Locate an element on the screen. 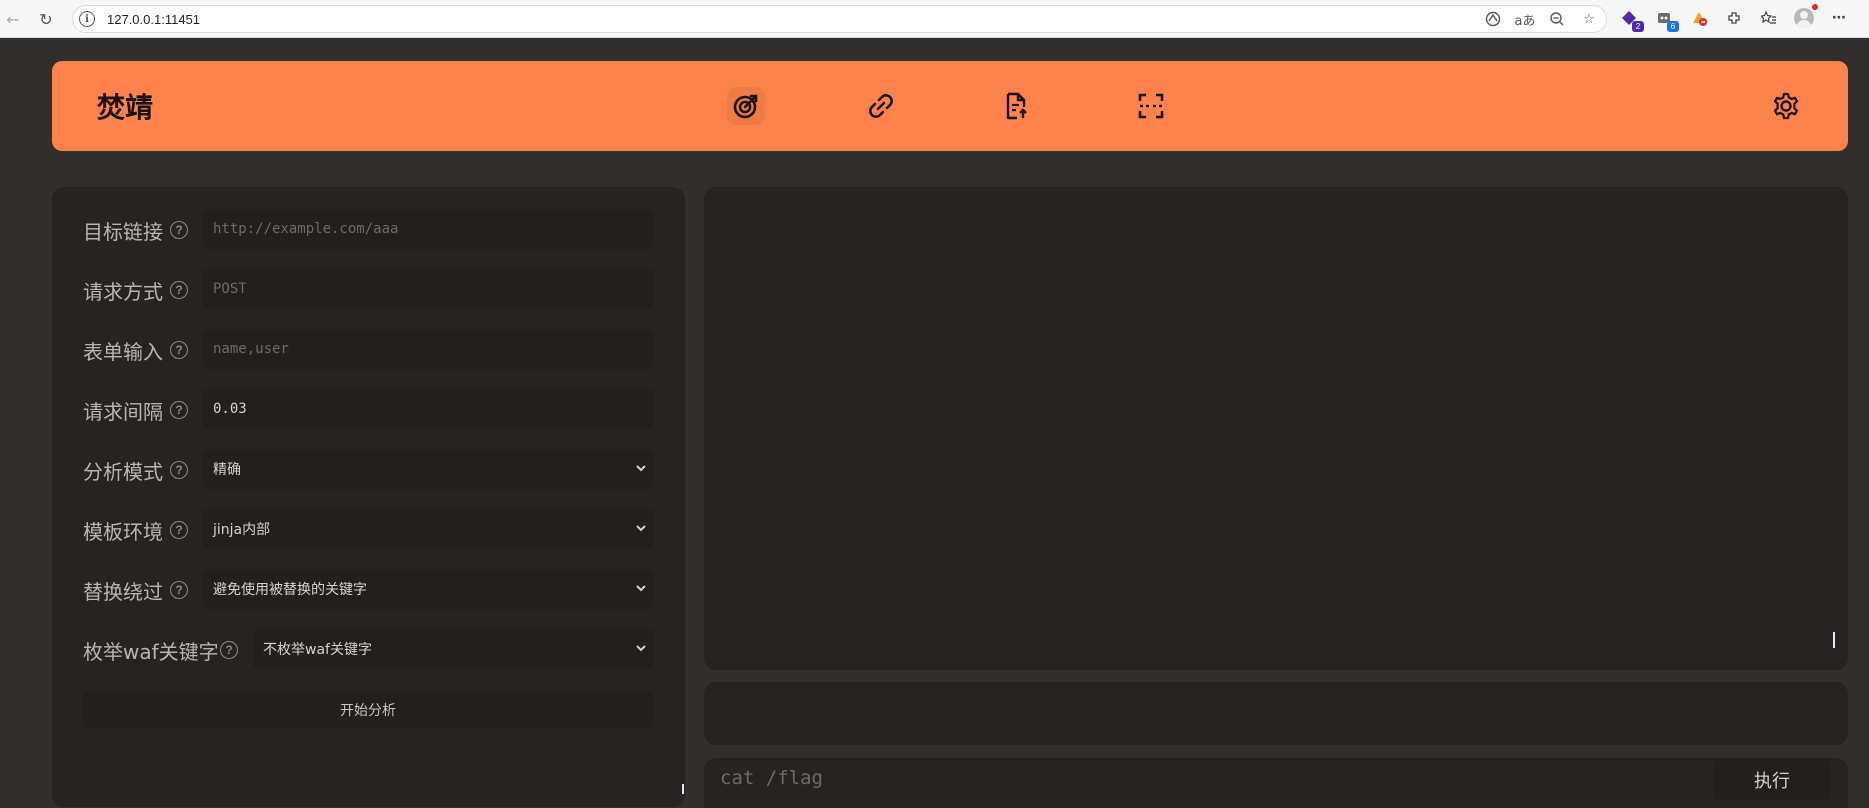 This screenshot has height=808, width=1869. copilot-icon is located at coordinates (1493, 19).